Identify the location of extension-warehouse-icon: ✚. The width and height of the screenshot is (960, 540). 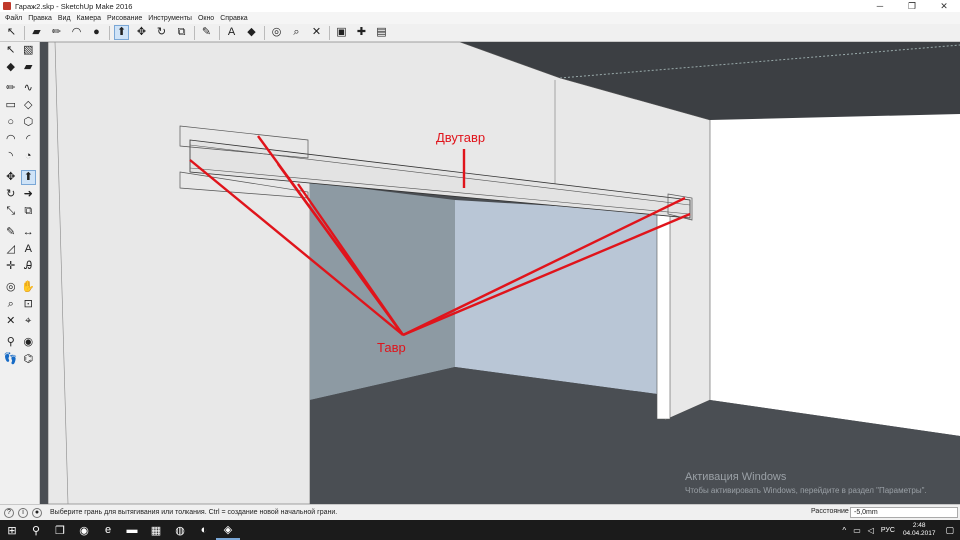
(361, 32).